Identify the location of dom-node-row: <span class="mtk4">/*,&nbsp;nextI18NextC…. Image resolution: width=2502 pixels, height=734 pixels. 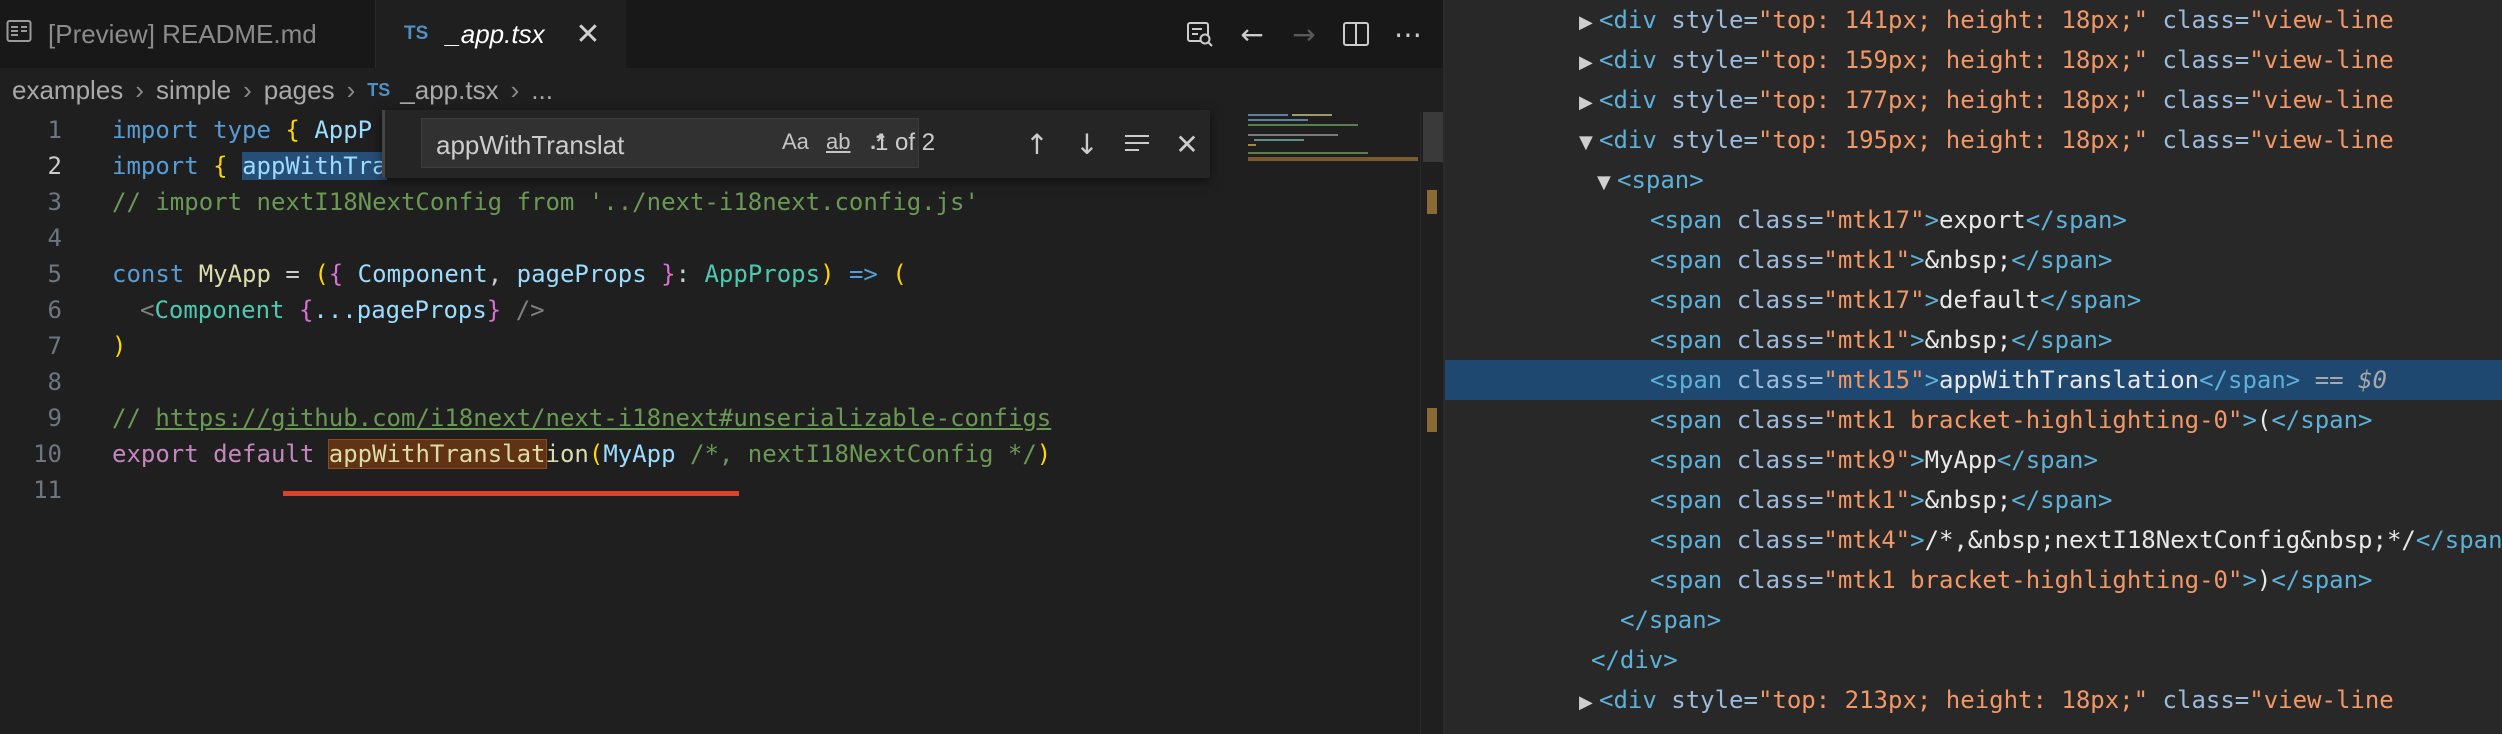
(2076, 540).